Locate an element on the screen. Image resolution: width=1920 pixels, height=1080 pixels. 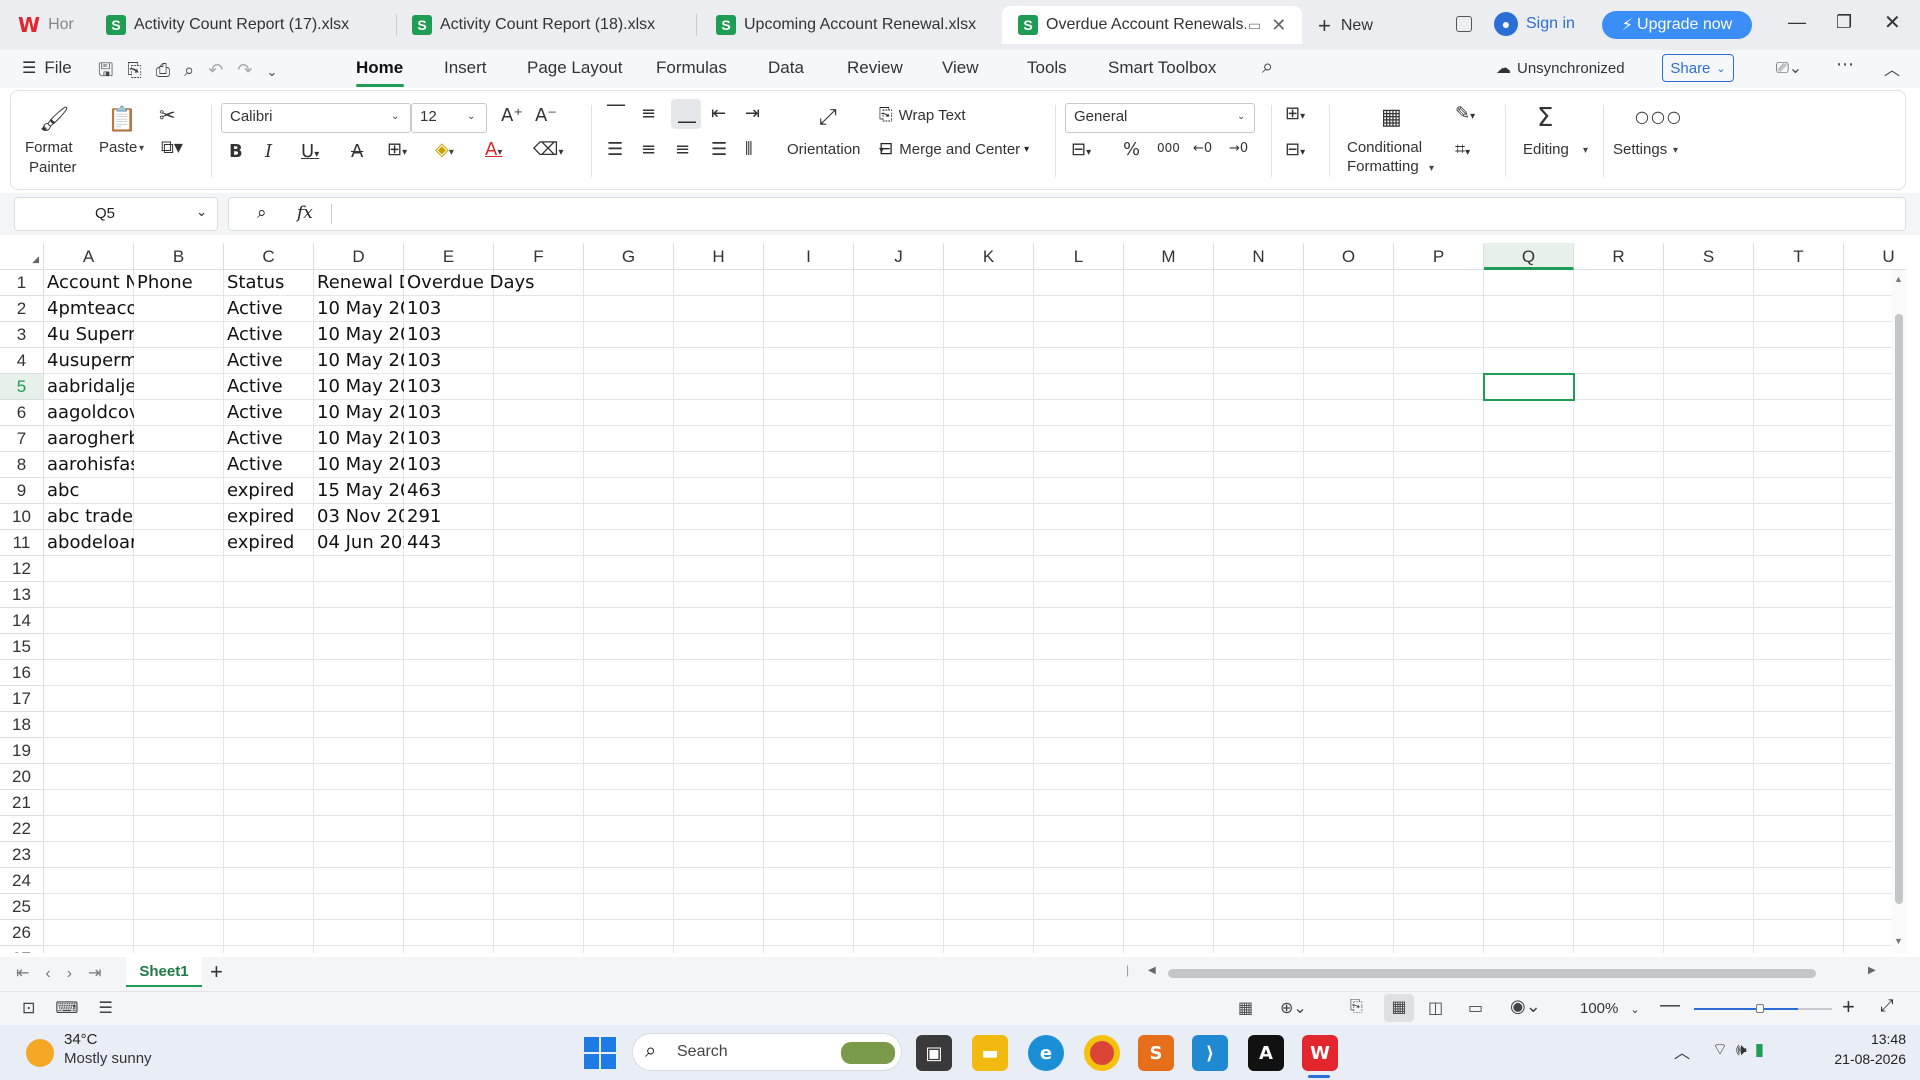
column-header-r: R is located at coordinates (1619, 256).